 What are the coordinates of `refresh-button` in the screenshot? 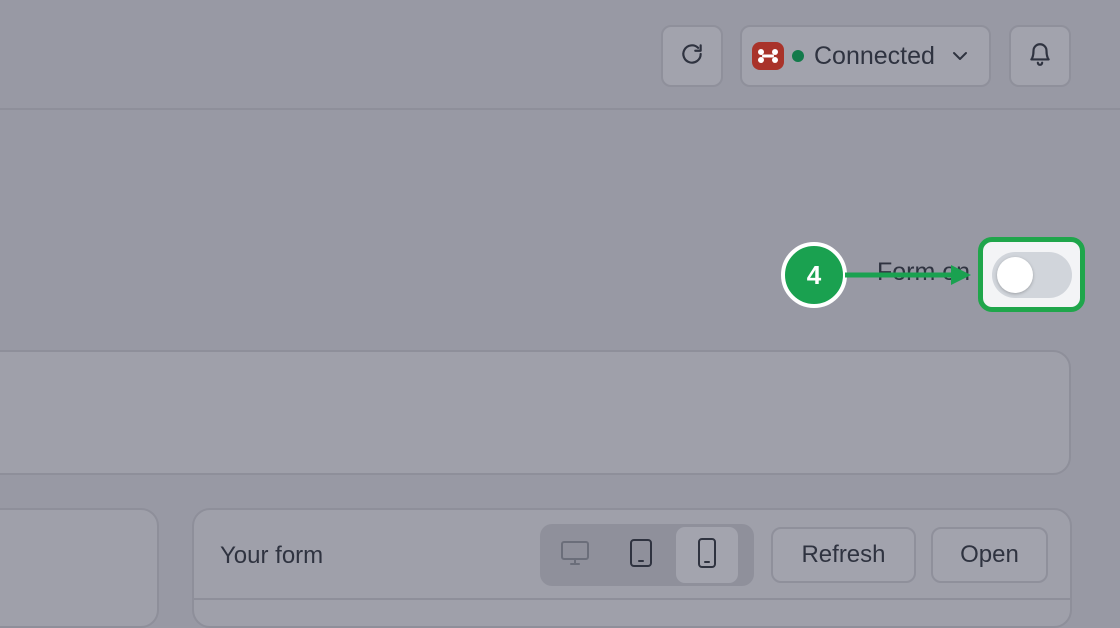 It's located at (692, 56).